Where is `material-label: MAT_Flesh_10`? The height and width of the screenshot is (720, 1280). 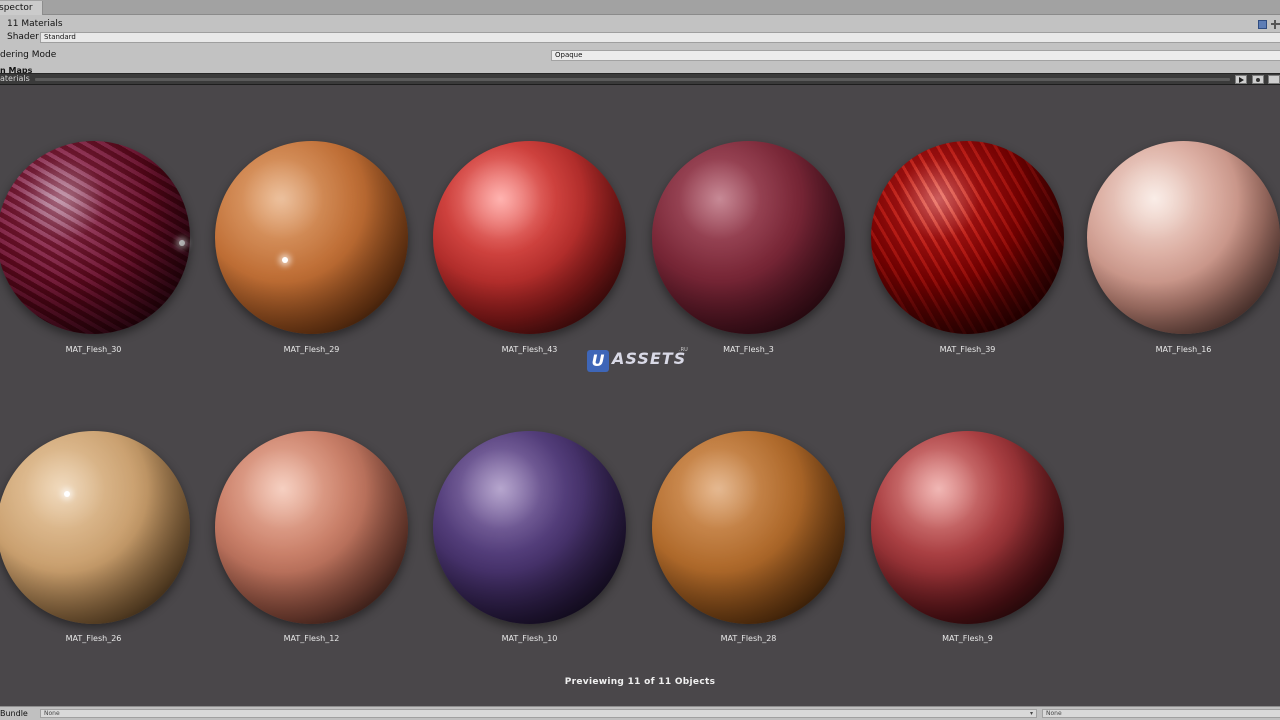 material-label: MAT_Flesh_10 is located at coordinates (529, 638).